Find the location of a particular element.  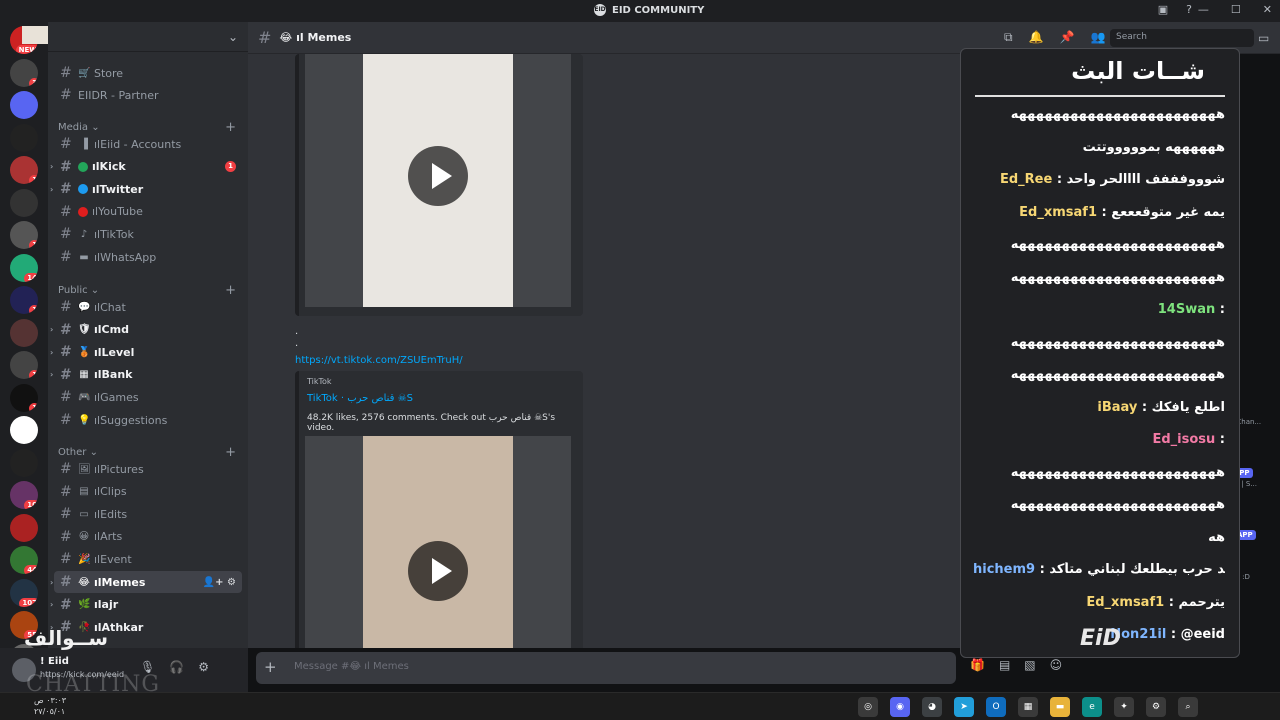

channel-memes: › # 😂 ıl Memes 👤+ ⚙ is located at coordinates (146, 582).